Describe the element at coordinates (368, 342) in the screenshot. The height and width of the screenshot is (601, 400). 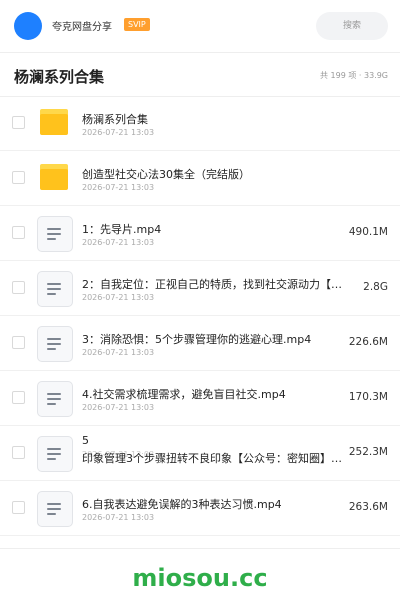
I see `file-size: 226.6M` at that location.